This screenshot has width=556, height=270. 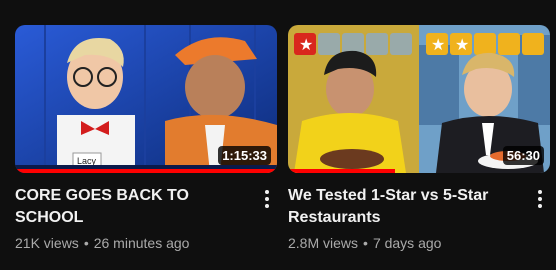 What do you see at coordinates (485, 44) in the screenshot?
I see `star-rating-right: ★ ★` at bounding box center [485, 44].